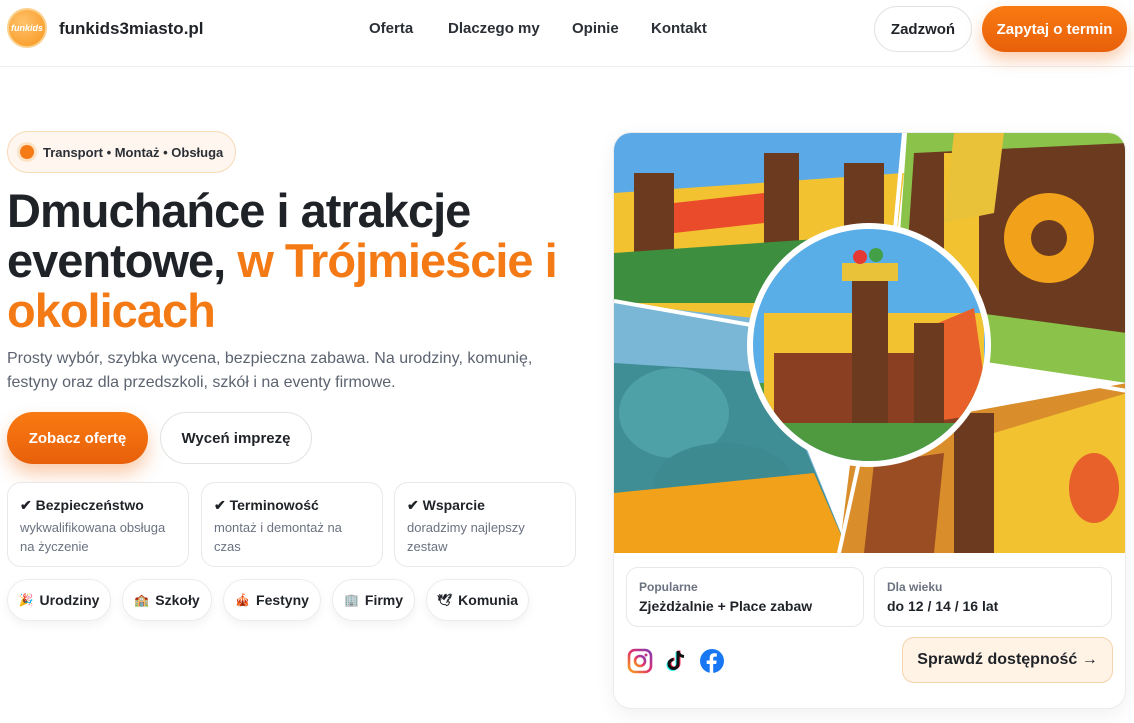 Image resolution: width=1134 pixels, height=723 pixels. I want to click on age-value: do 12 / 14 / 16 lat, so click(943, 606).